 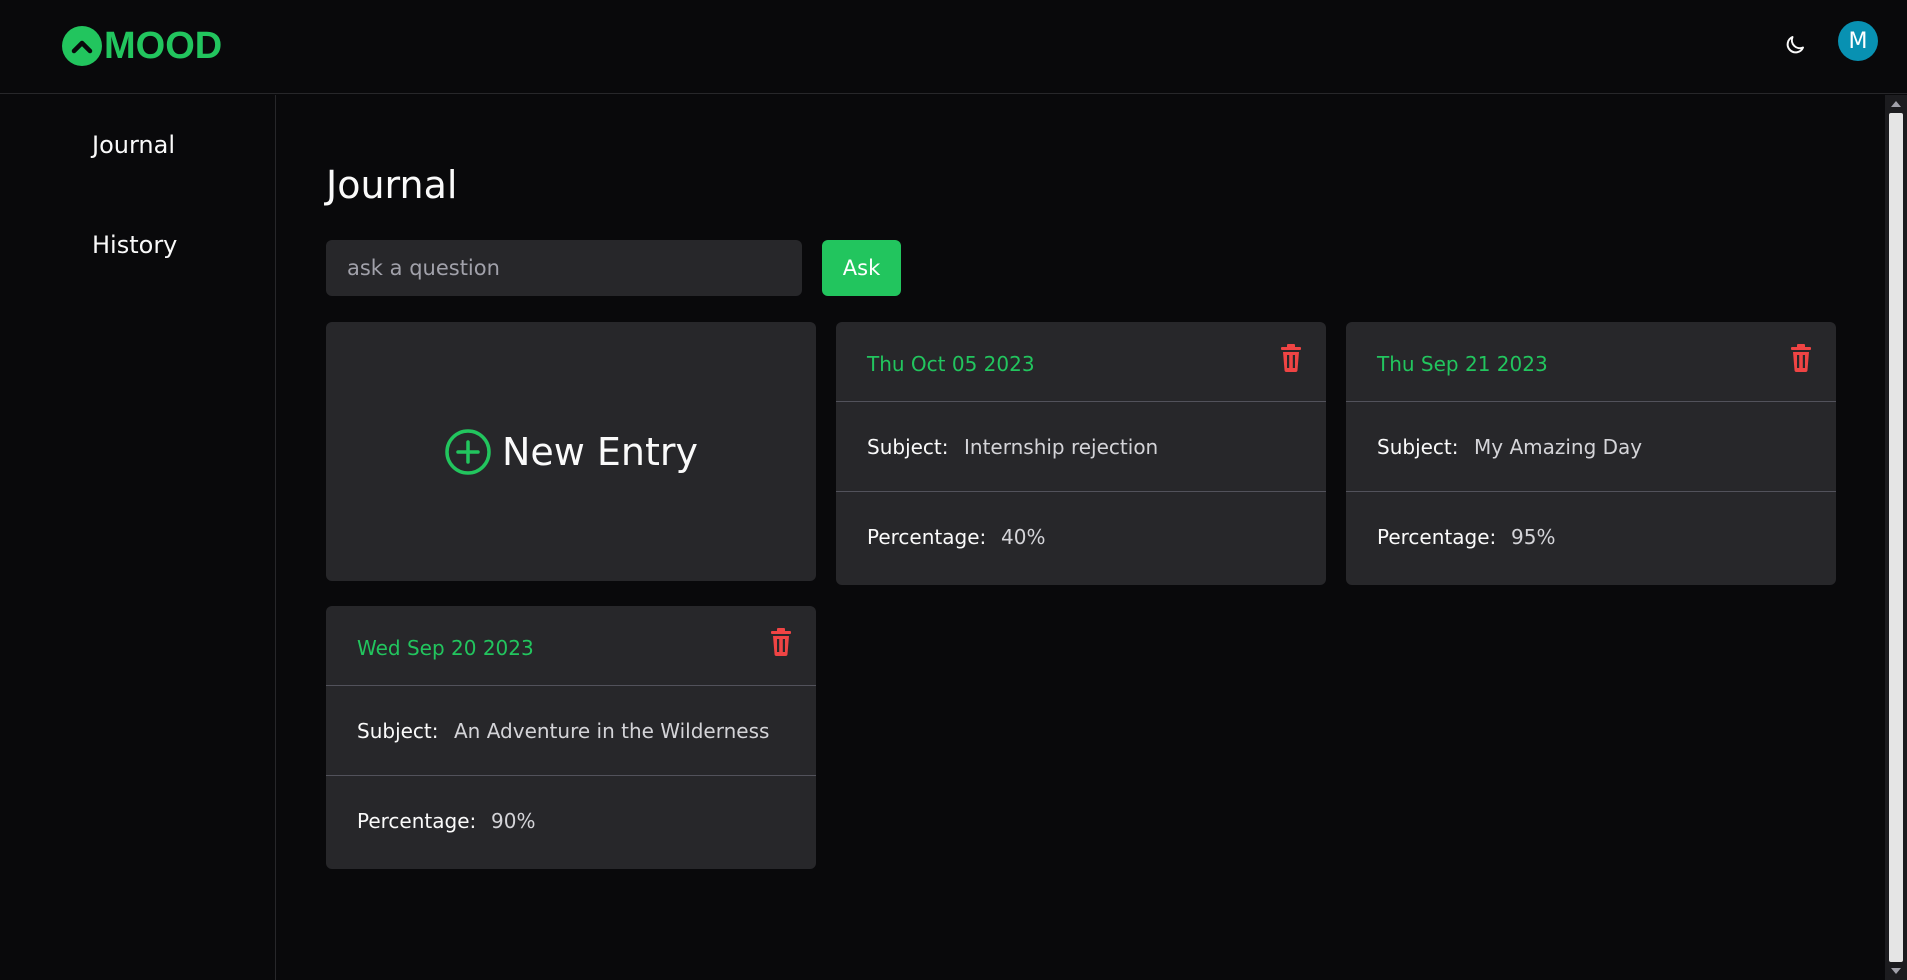 I want to click on entry-date: Wed Sep 20 2023, so click(x=445, y=648).